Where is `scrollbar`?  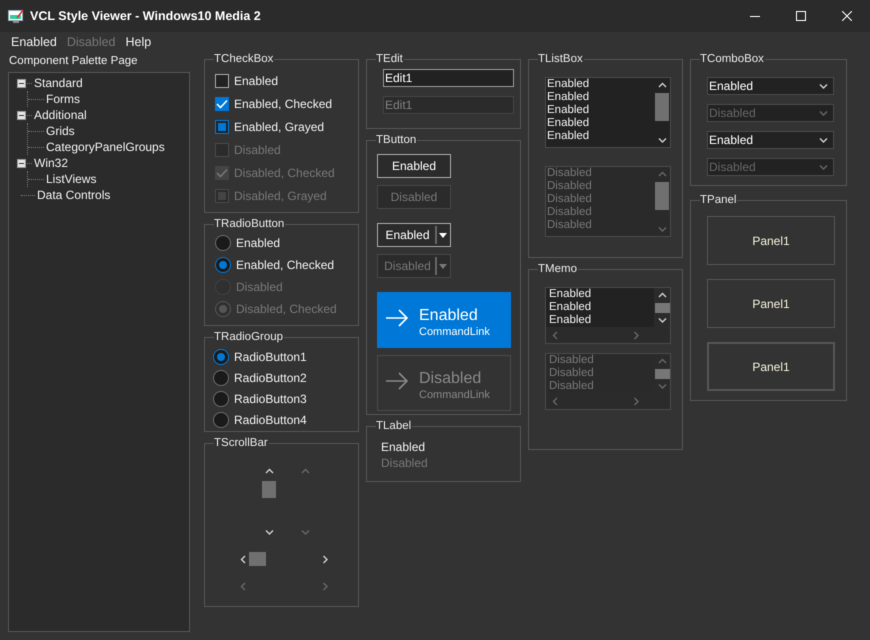 scrollbar is located at coordinates (662, 307).